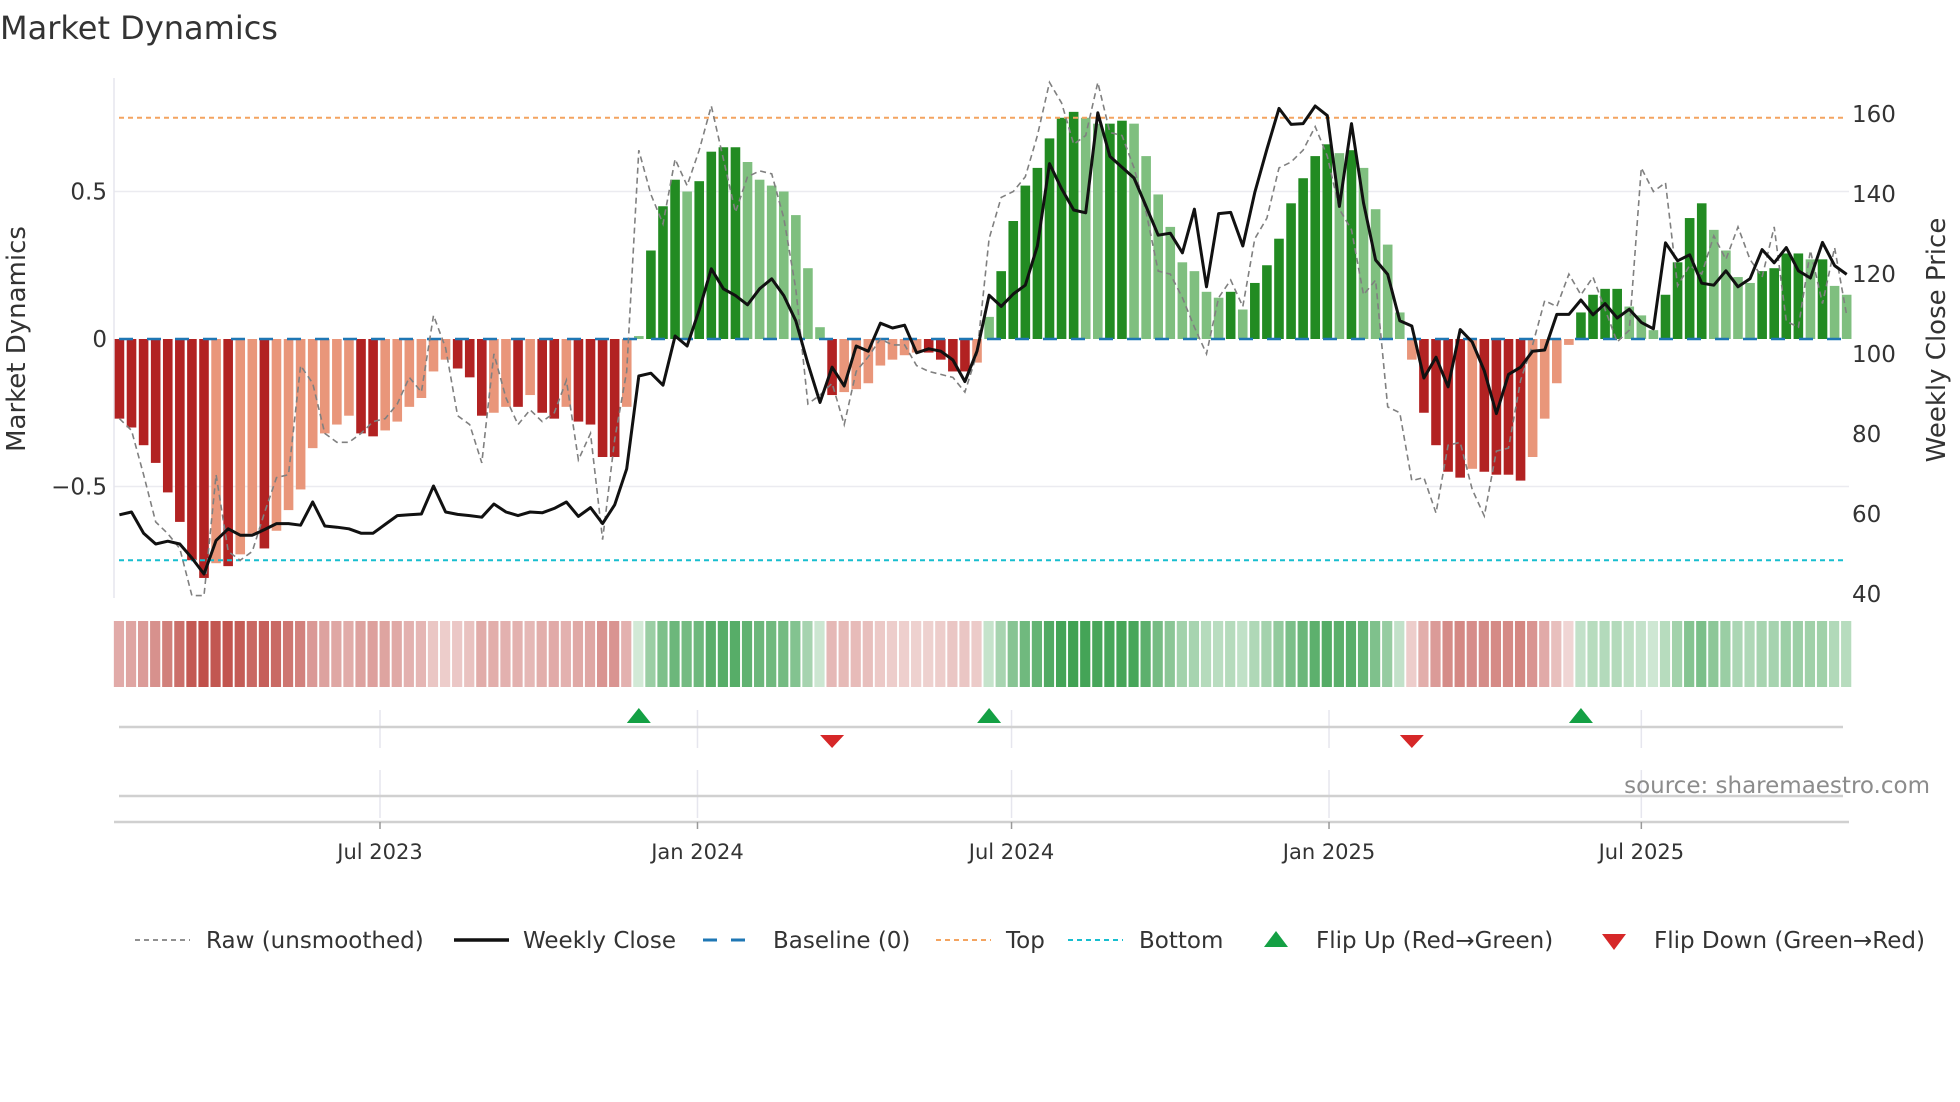  What do you see at coordinates (1789, 941) in the screenshot?
I see `legend-flip-down-label: Flip Down (Green→Red)` at bounding box center [1789, 941].